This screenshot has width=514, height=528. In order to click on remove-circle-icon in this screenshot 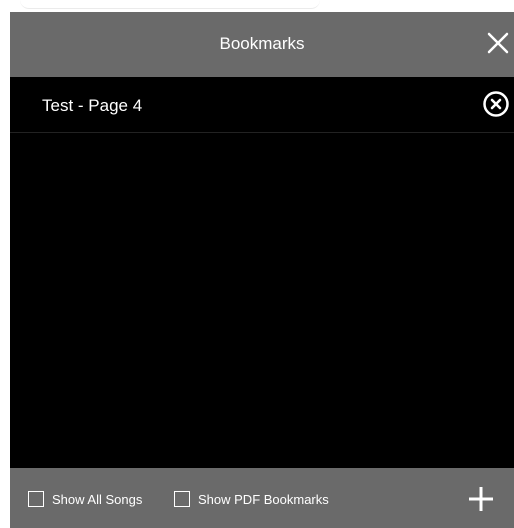, I will do `click(496, 104)`.